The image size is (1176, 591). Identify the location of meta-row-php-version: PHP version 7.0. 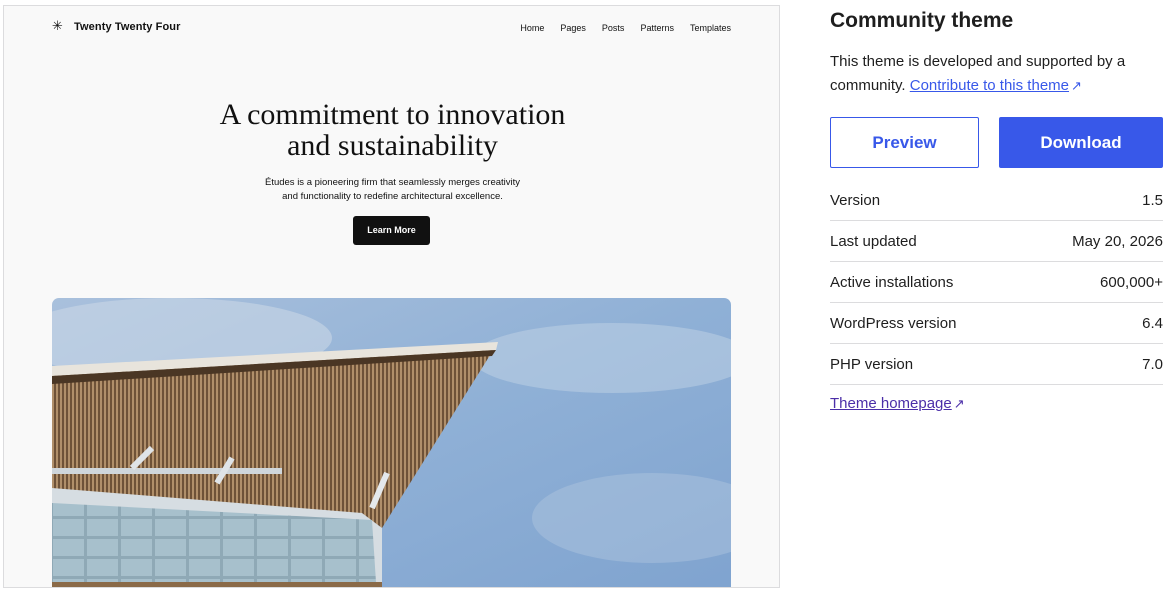
(996, 364).